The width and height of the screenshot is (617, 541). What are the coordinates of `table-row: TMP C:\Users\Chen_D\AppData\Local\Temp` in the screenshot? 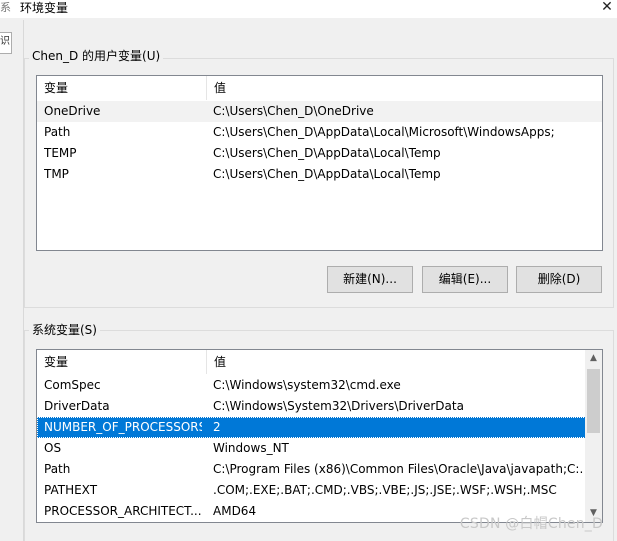 It's located at (319, 174).